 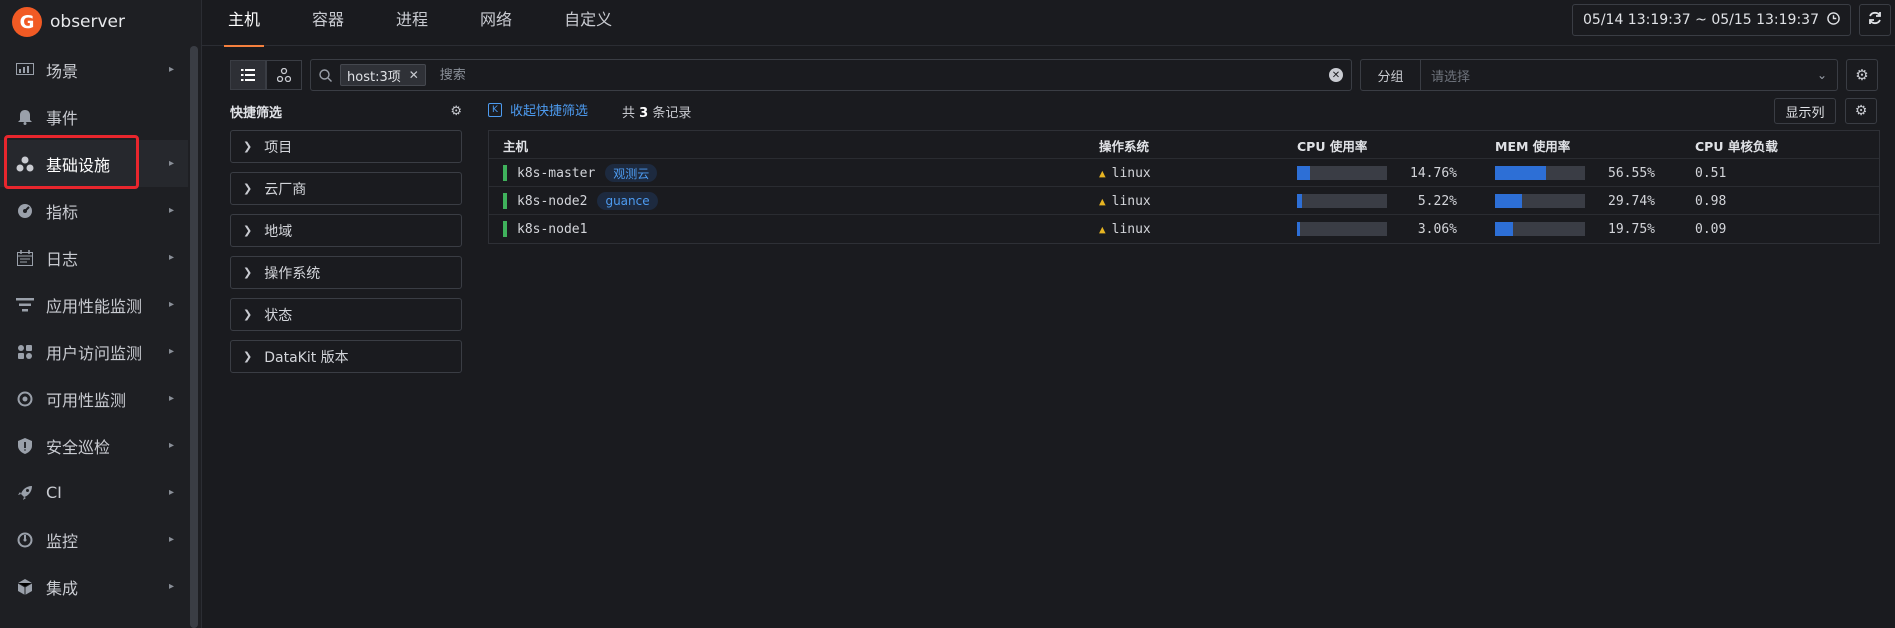 What do you see at coordinates (1184, 229) in the screenshot?
I see `table-row: k8s-node1 ▲ linux 3.06% 19.75% 0.09` at bounding box center [1184, 229].